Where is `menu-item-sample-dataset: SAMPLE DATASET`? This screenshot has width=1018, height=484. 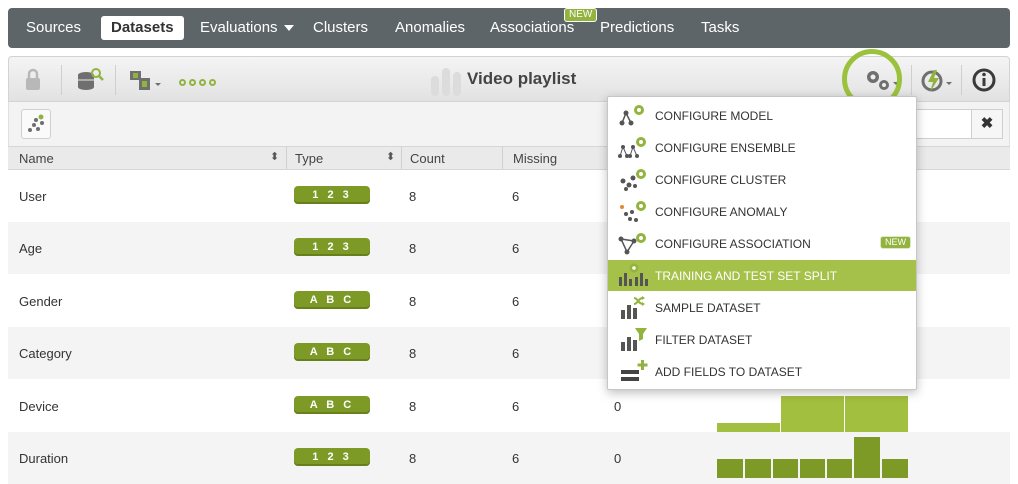
menu-item-sample-dataset: SAMPLE DATASET is located at coordinates (762, 307).